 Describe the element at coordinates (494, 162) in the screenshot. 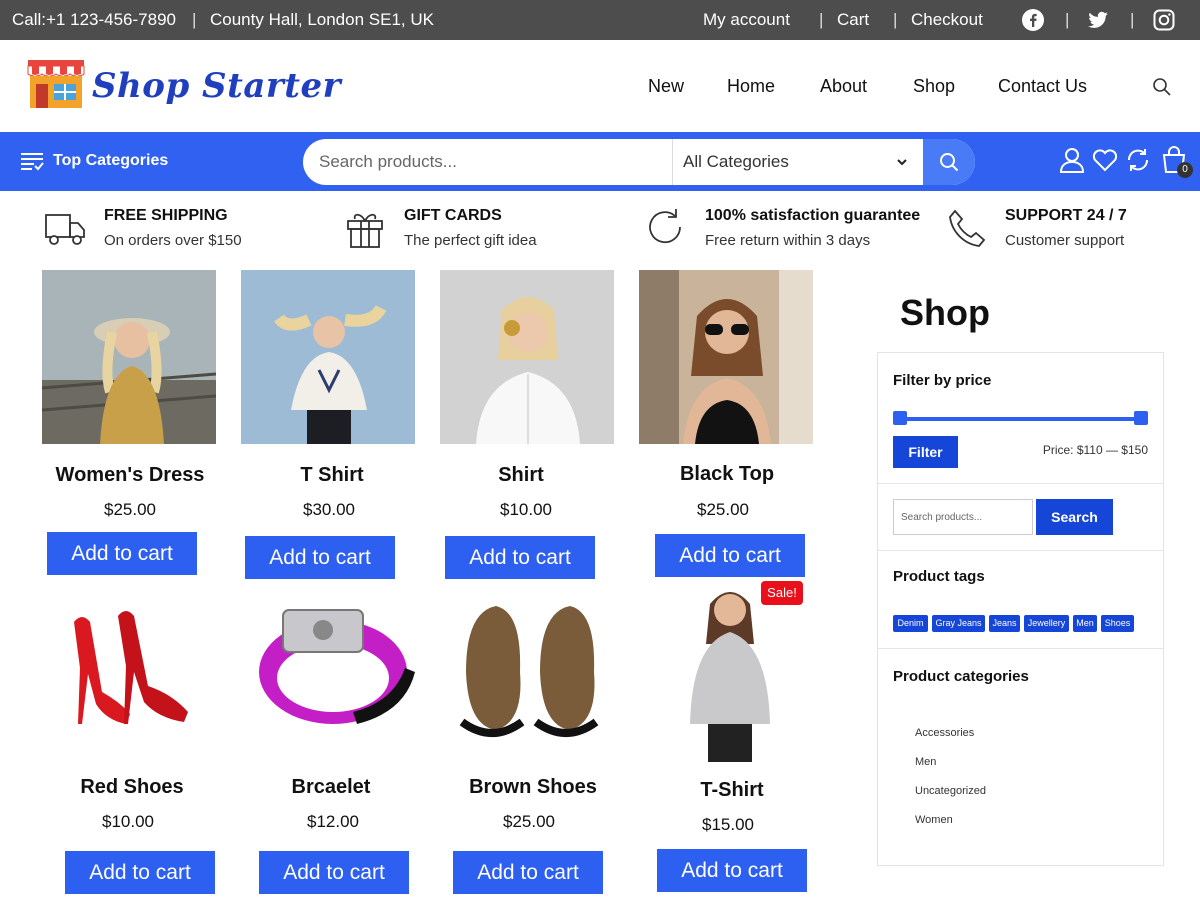

I see `search-input` at that location.